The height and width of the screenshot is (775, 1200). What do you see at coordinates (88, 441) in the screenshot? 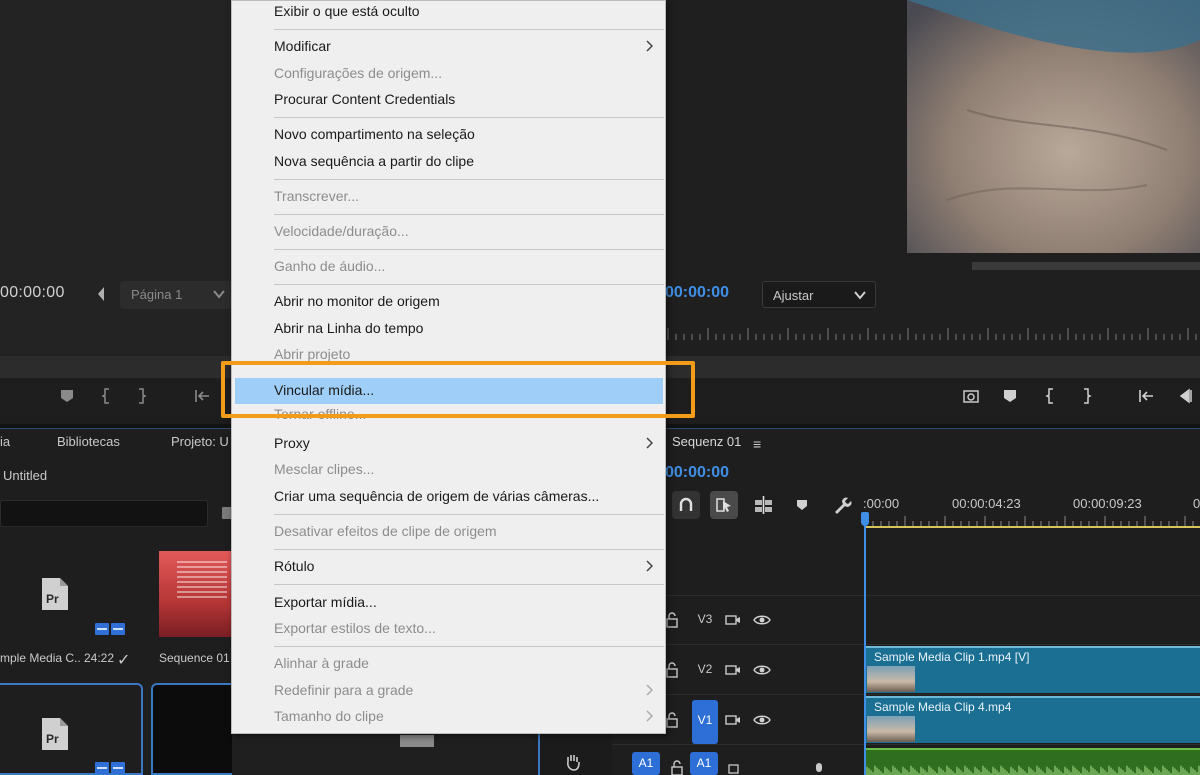
I see `tab-libraries: Bibliotecas` at bounding box center [88, 441].